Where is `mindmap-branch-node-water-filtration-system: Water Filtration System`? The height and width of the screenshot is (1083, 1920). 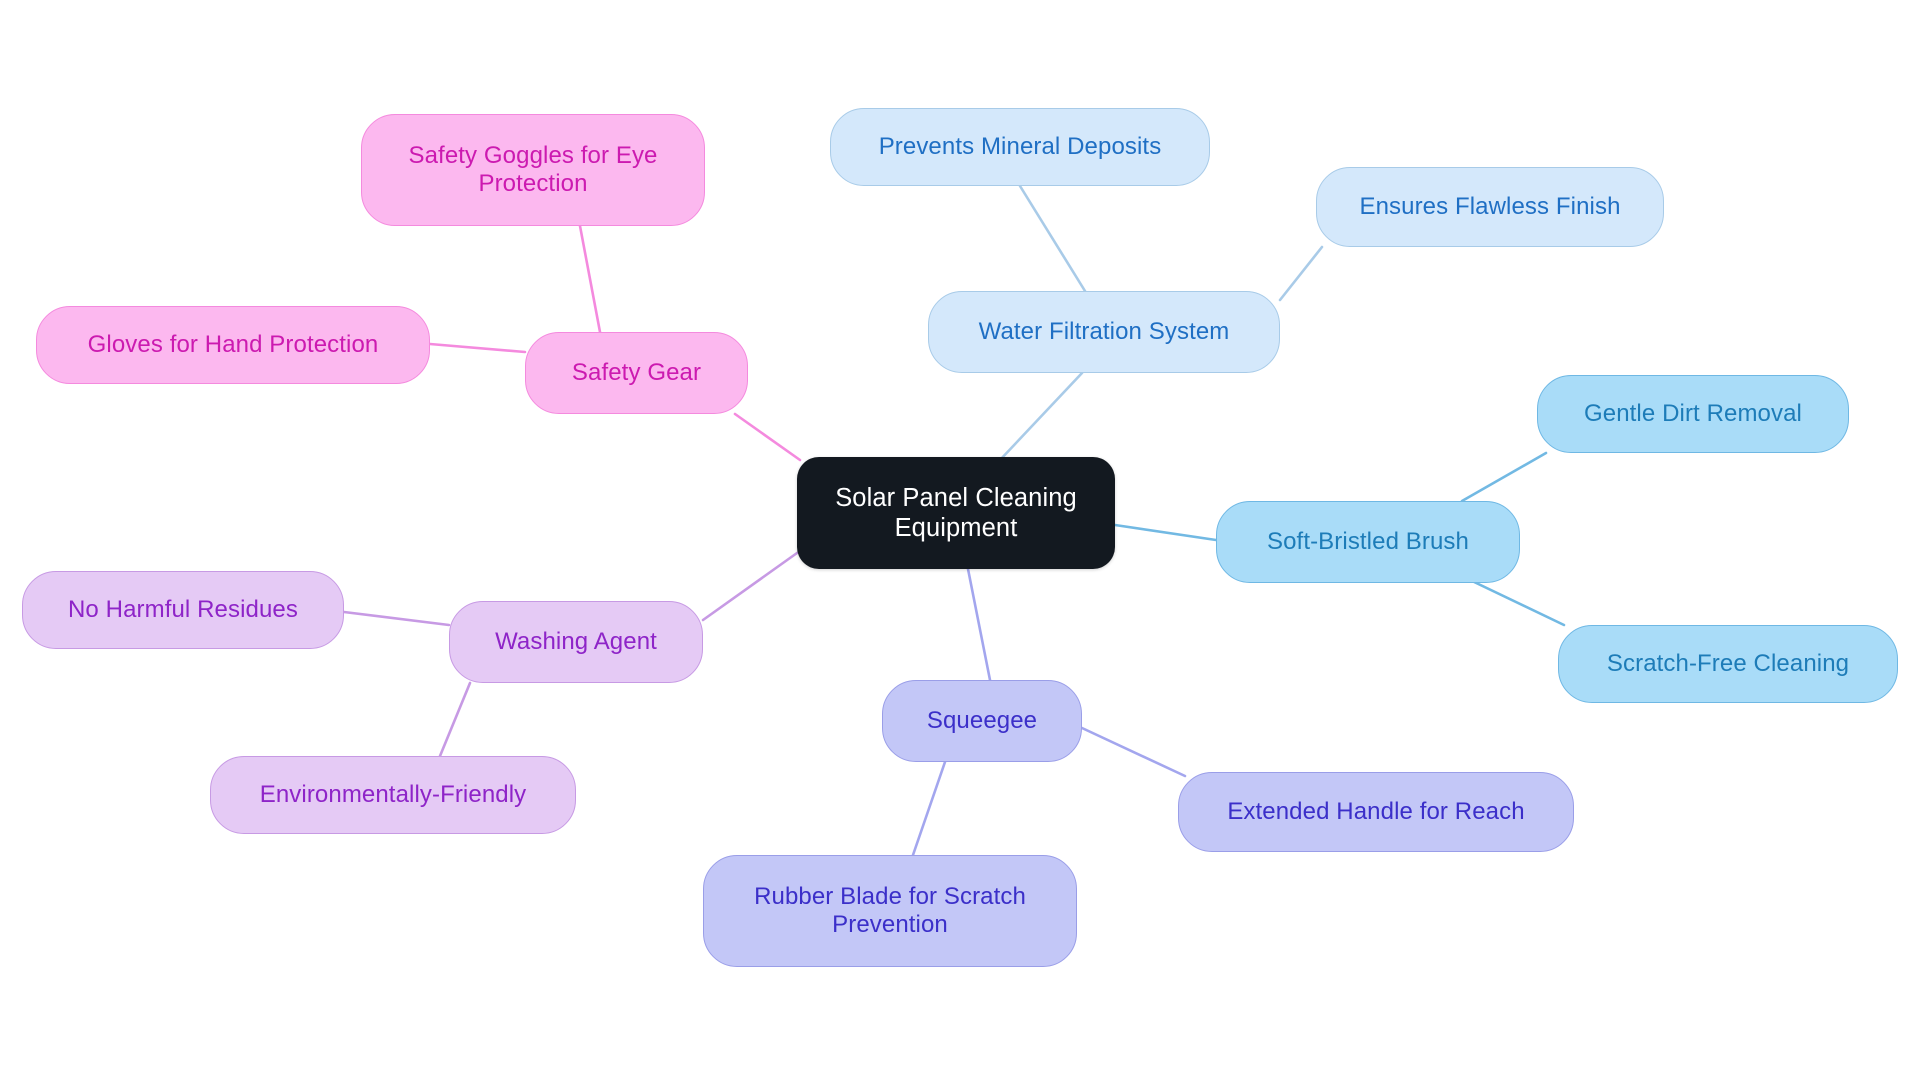
mindmap-branch-node-water-filtration-system: Water Filtration System is located at coordinates (1104, 332).